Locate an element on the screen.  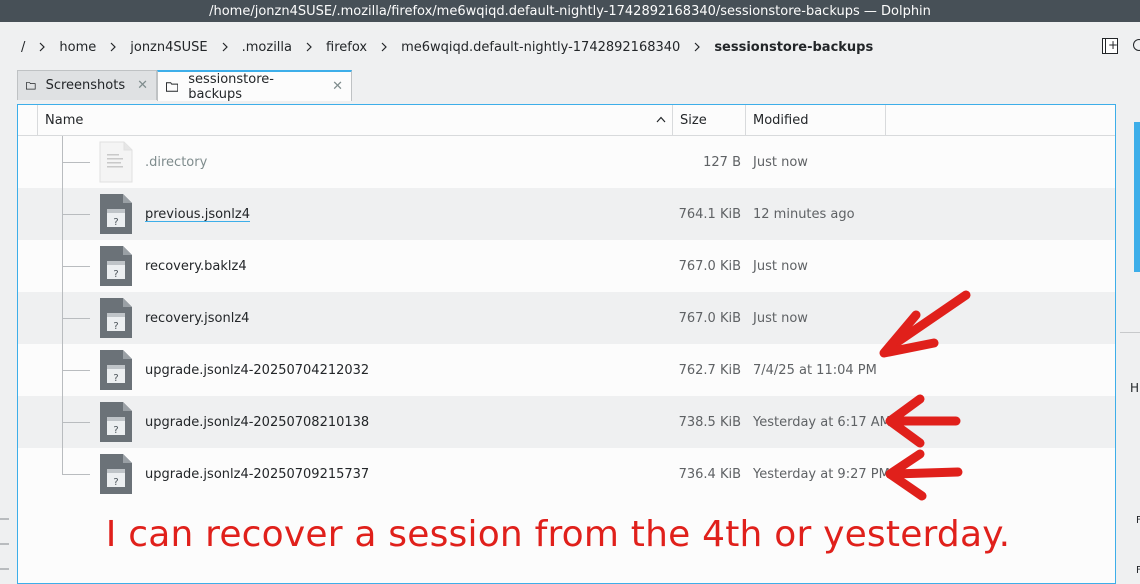
breadcrumb-firefox: firefox is located at coordinates (346, 47).